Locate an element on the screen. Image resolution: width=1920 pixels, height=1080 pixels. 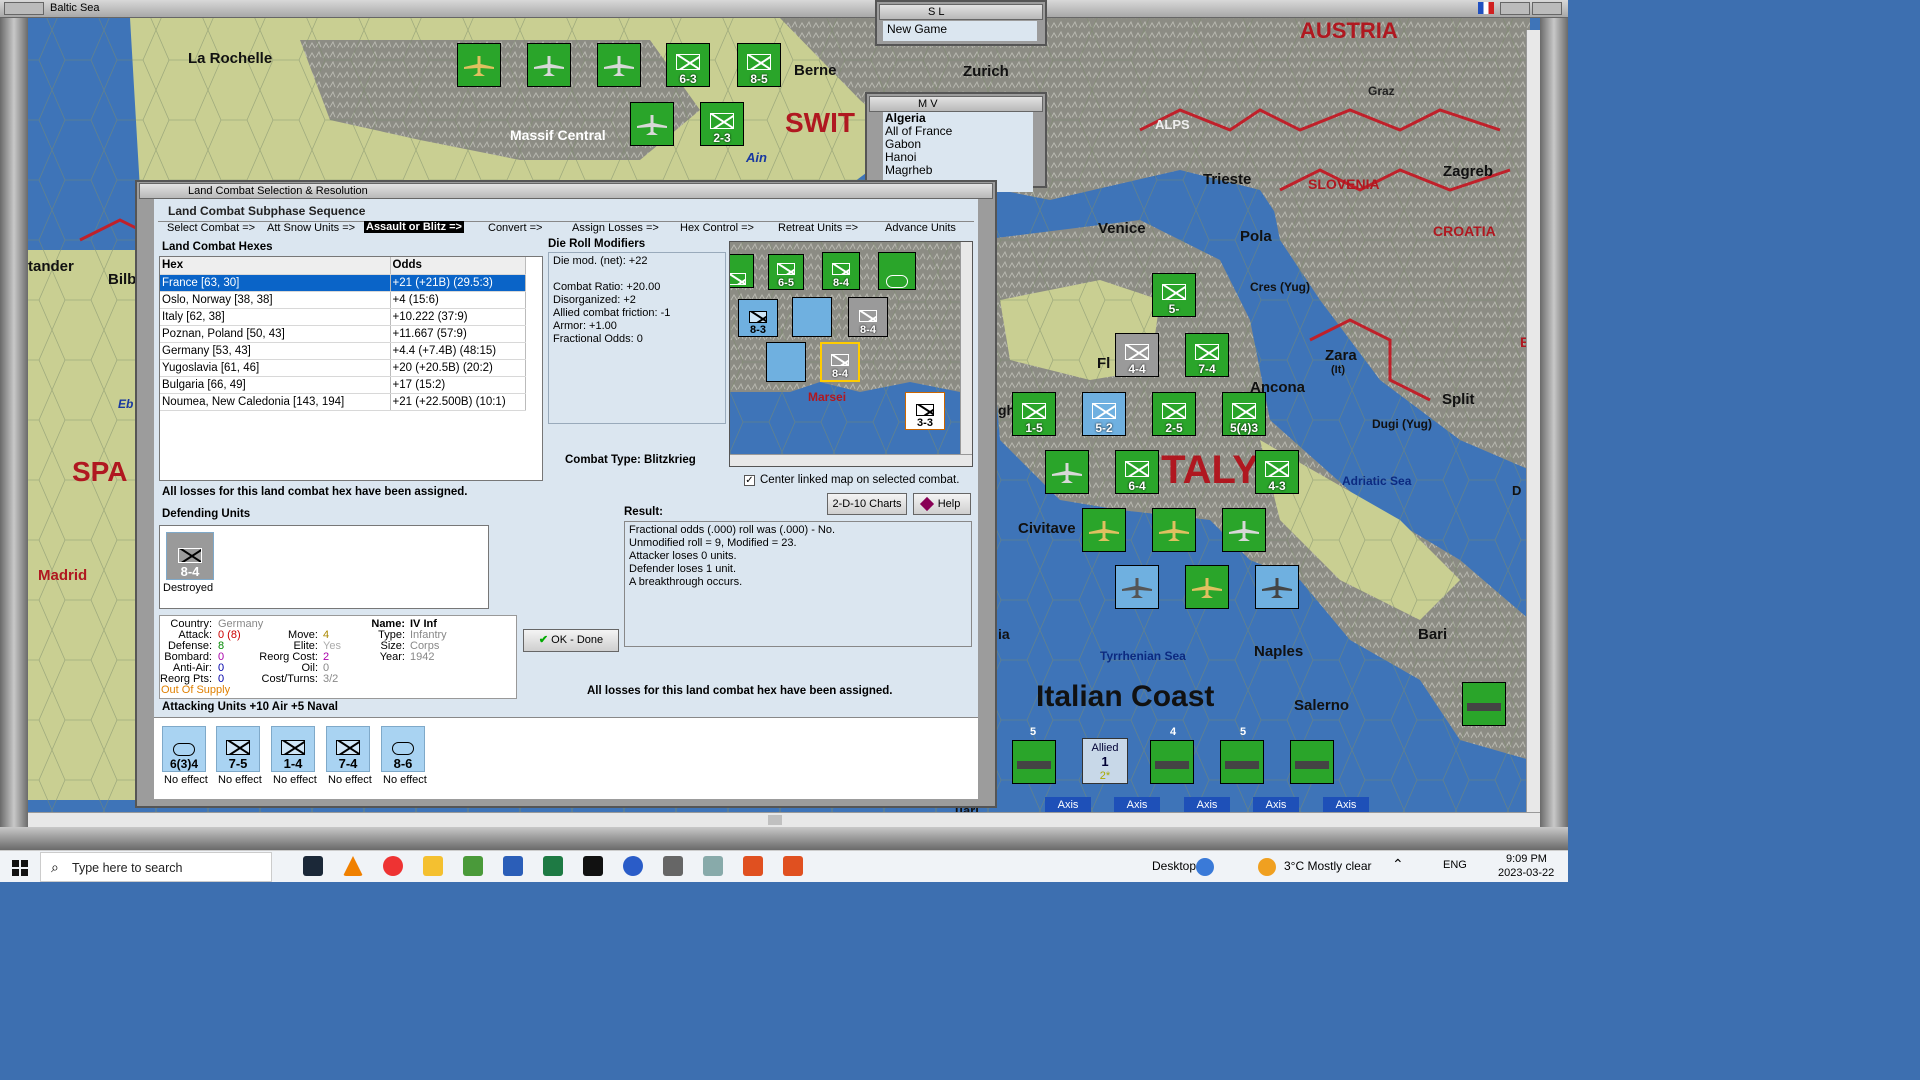
attacking-unit: 7-5 is located at coordinates (238, 749).